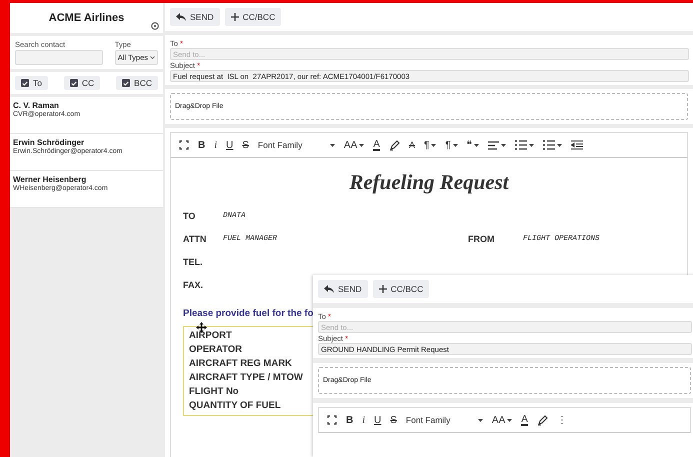 This screenshot has width=693, height=457. What do you see at coordinates (137, 83) in the screenshot?
I see `recipient-toggle: BCC` at bounding box center [137, 83].